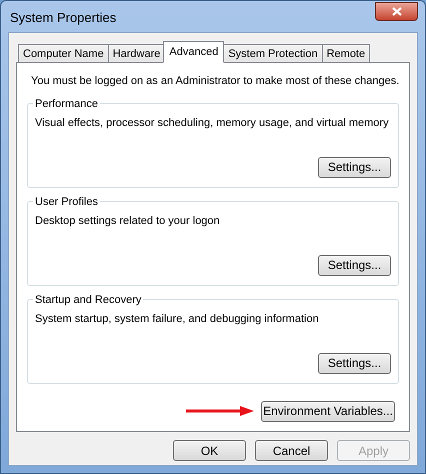 Image resolution: width=426 pixels, height=474 pixels. I want to click on dialog-button: OK, so click(209, 450).